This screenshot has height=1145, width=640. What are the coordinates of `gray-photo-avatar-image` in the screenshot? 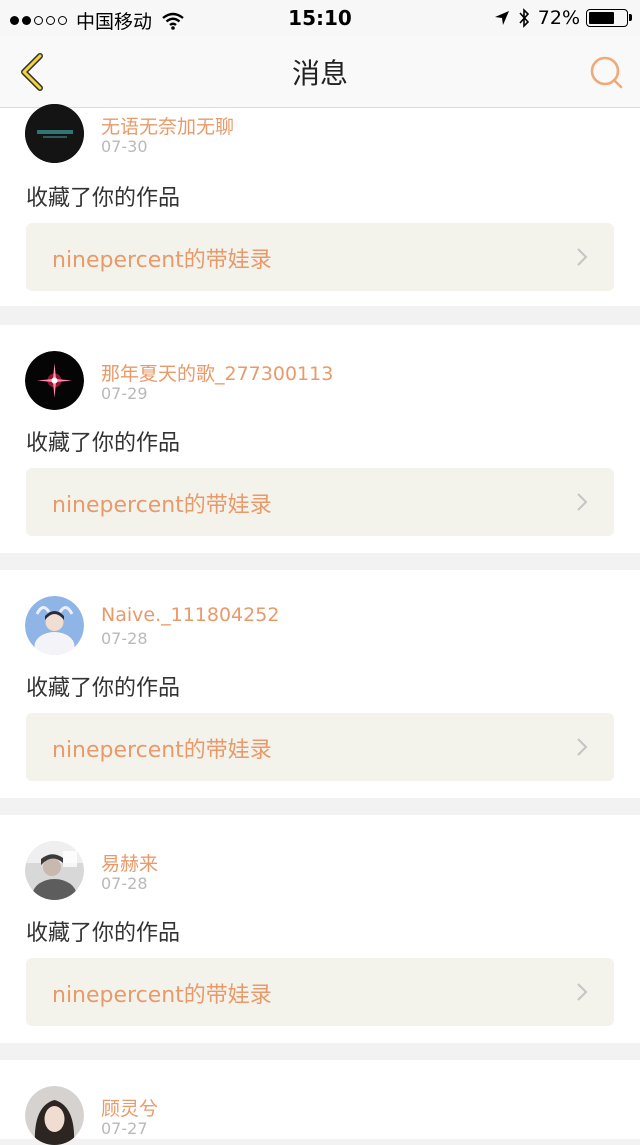 It's located at (54, 870).